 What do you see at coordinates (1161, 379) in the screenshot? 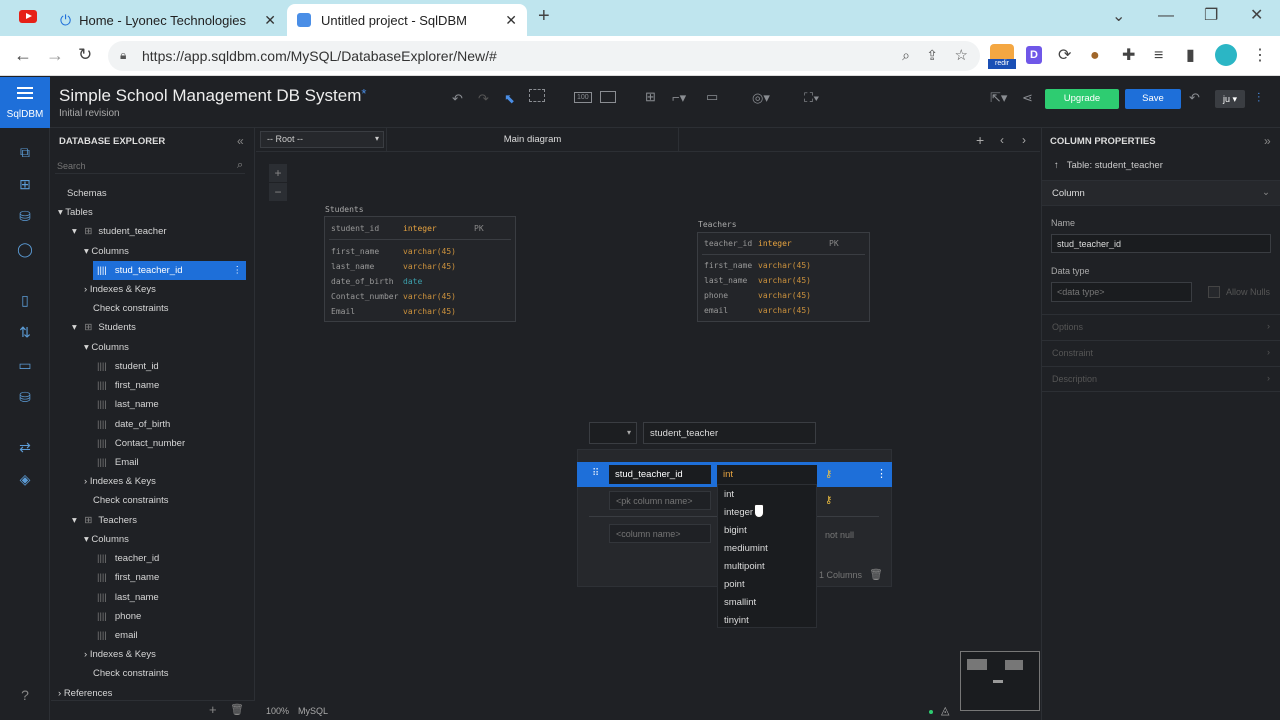
I see `description-section: Description ›` at bounding box center [1161, 379].